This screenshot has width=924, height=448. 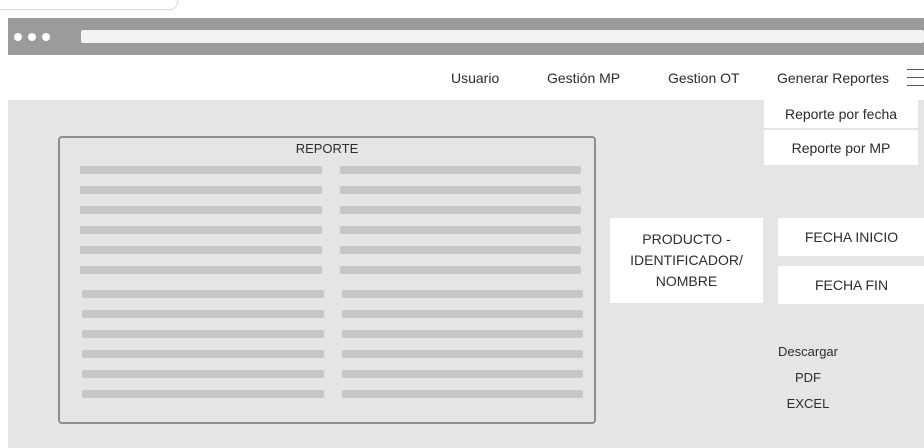 What do you see at coordinates (475, 78) in the screenshot?
I see `nav-item-usuario: Usuario` at bounding box center [475, 78].